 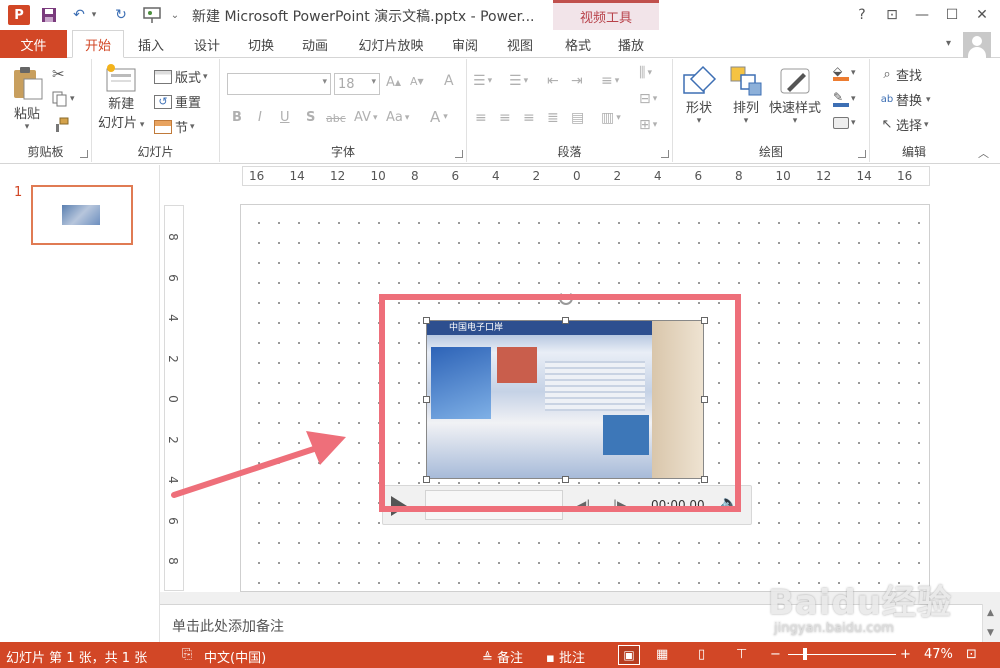 I want to click on tab-slideshow: 幻灯片放映, so click(x=391, y=44).